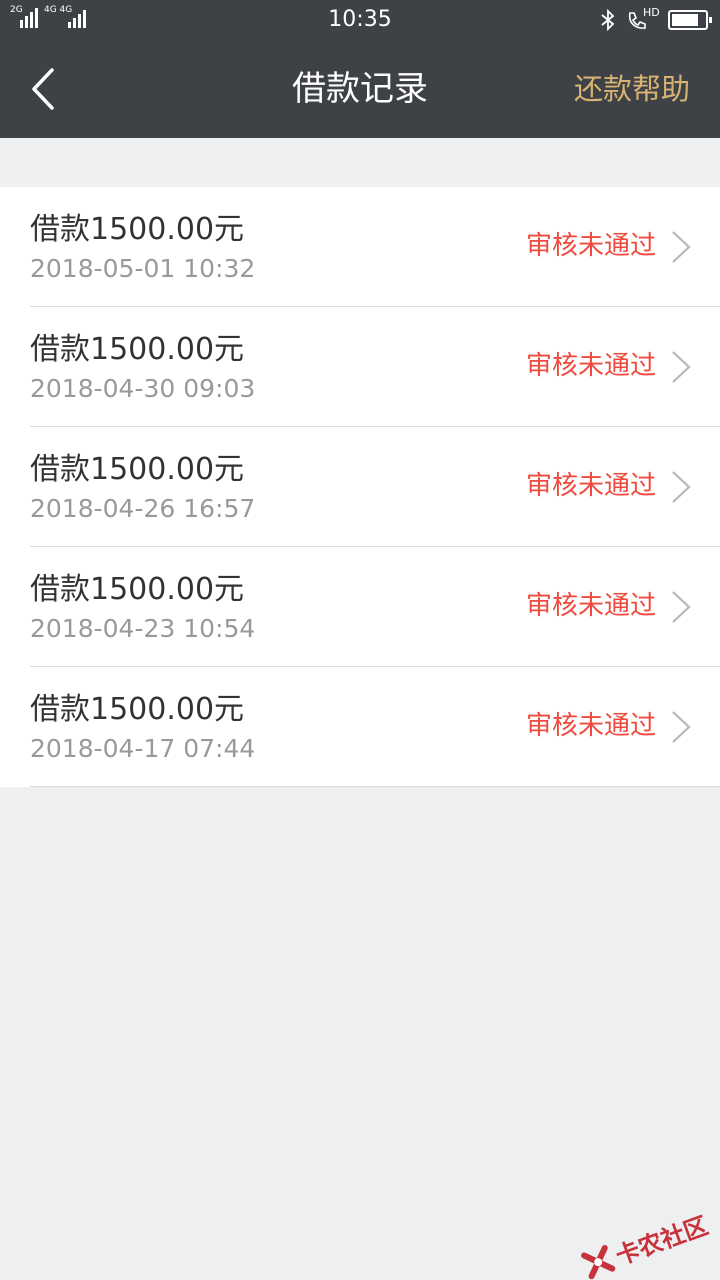 The width and height of the screenshot is (720, 1280). What do you see at coordinates (632, 89) in the screenshot?
I see `repayment-help-link: 还款帮助` at bounding box center [632, 89].